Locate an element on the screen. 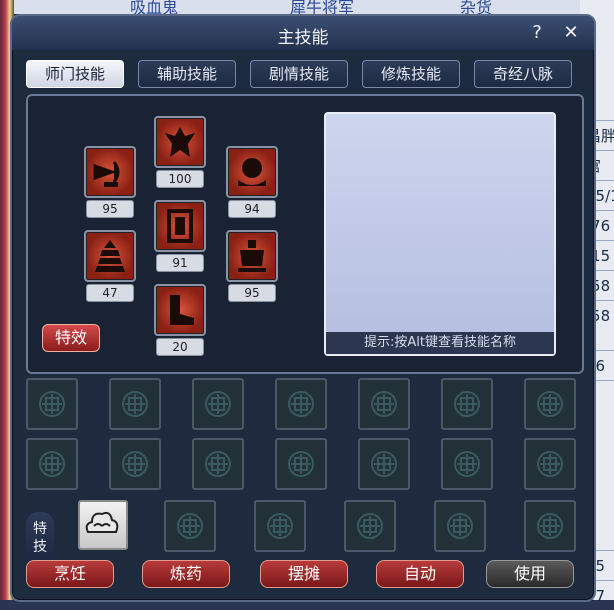  boot-icon is located at coordinates (180, 310).